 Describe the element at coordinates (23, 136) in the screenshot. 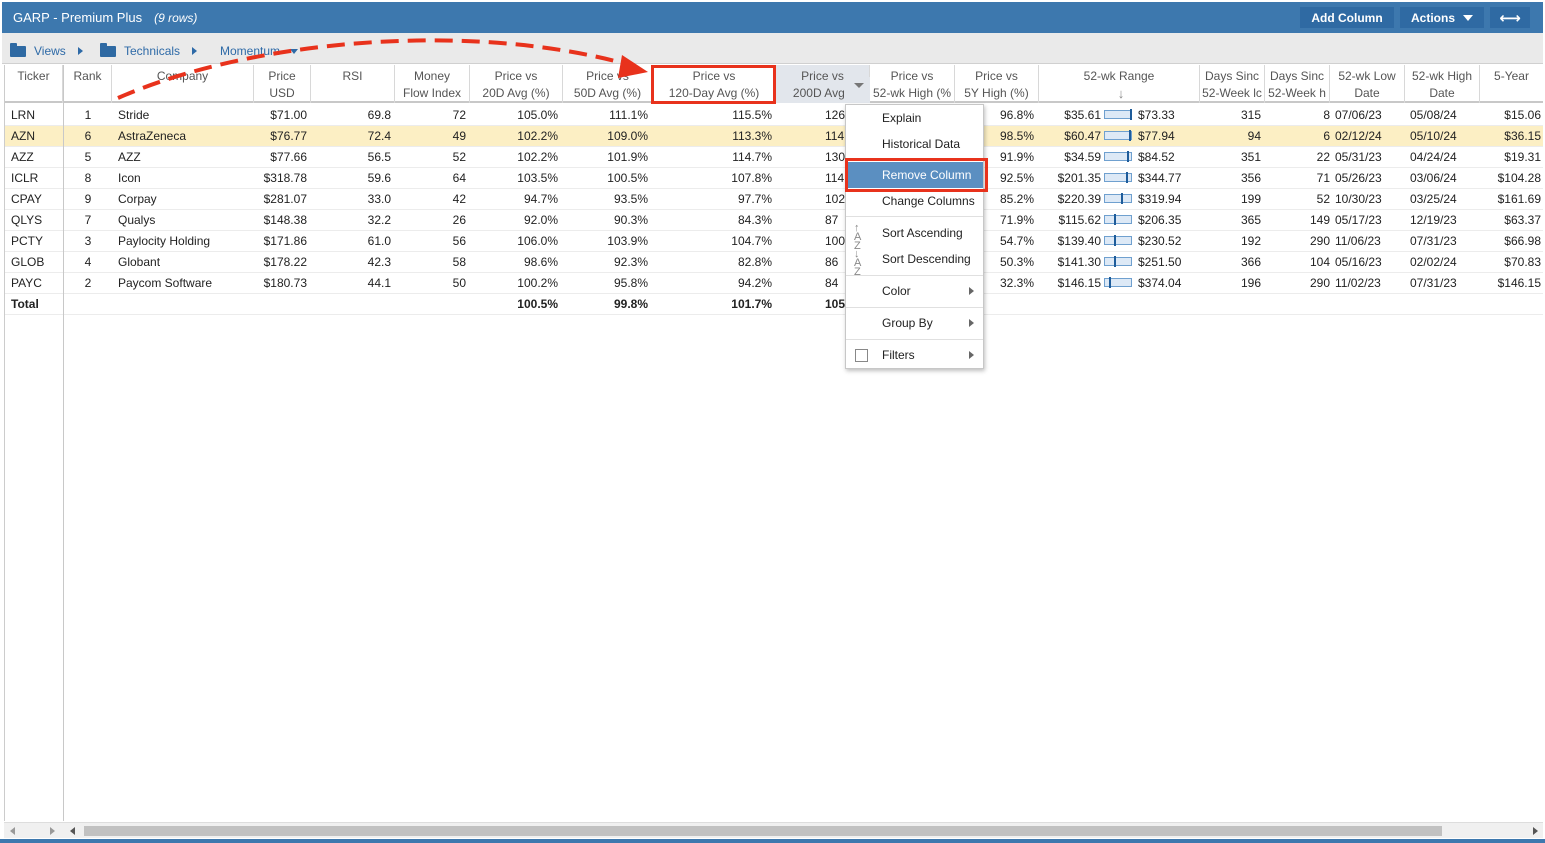

I see `cell-ticker: AZN` at that location.